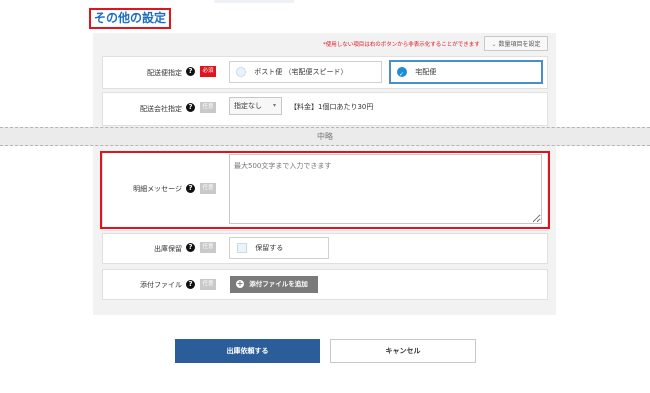 The image size is (650, 393). Describe the element at coordinates (494, 44) in the screenshot. I see `chevron-down-icon: ⌄` at that location.